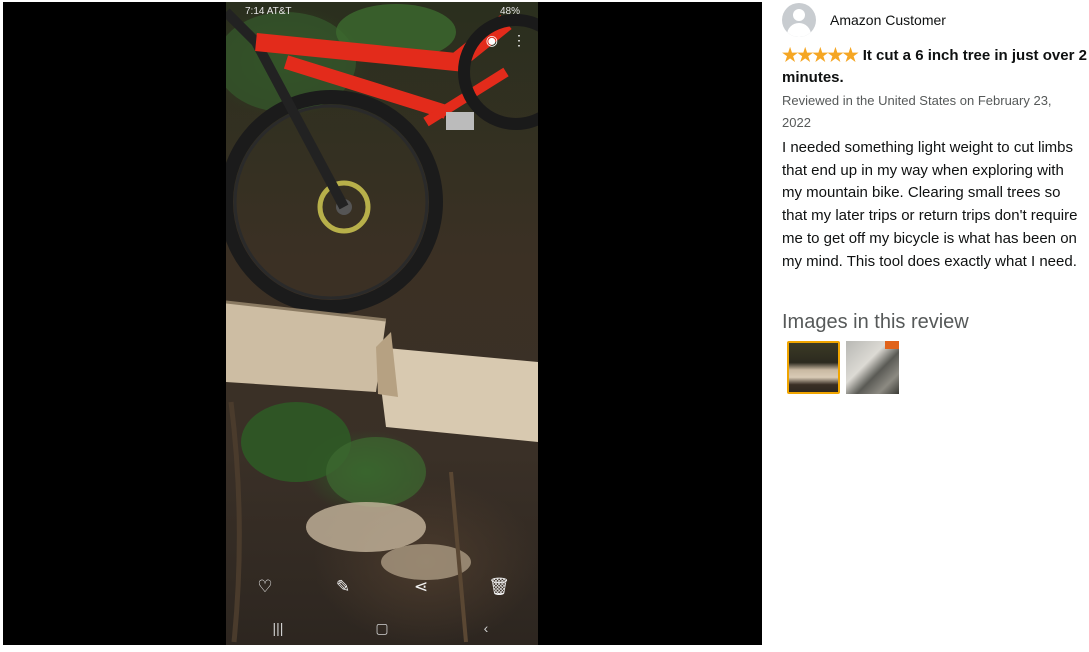  Describe the element at coordinates (799, 20) in the screenshot. I see `avatar` at that location.